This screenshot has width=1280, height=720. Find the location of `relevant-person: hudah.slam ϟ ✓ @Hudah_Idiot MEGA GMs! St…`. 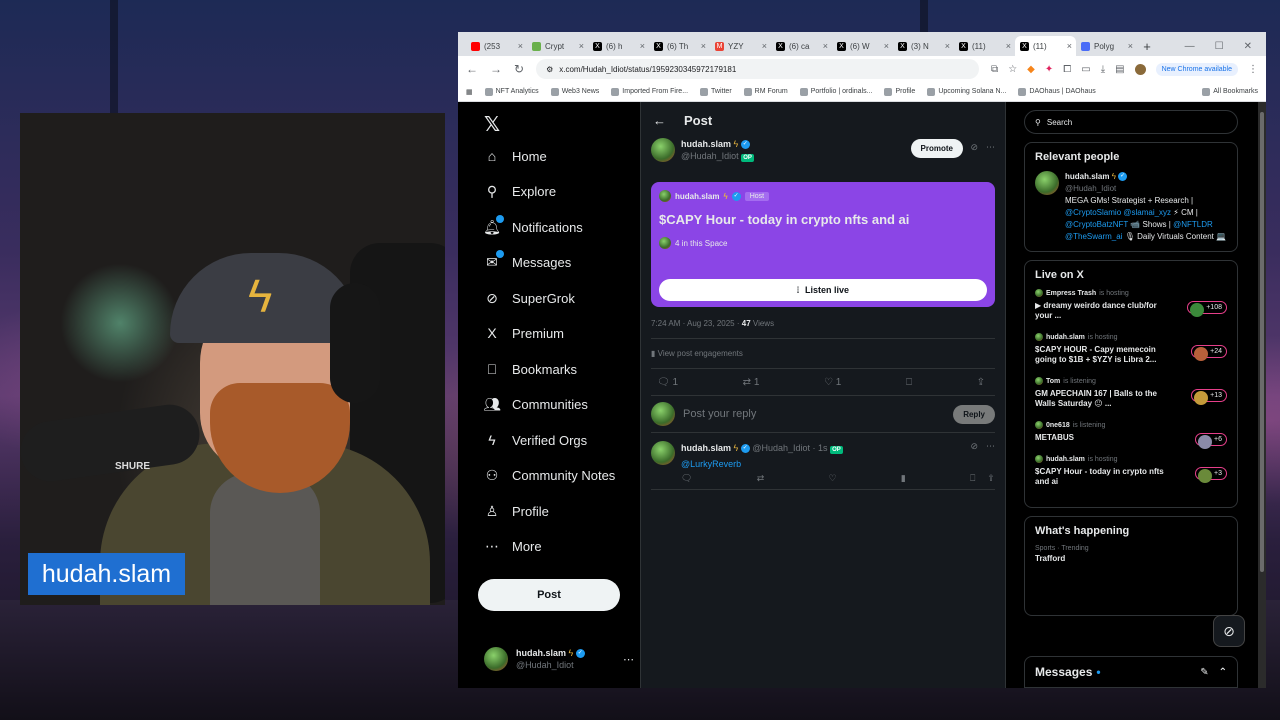

relevant-person: hudah.slam ϟ ✓ @Hudah_Idiot MEGA GMs! St… is located at coordinates (1131, 207).